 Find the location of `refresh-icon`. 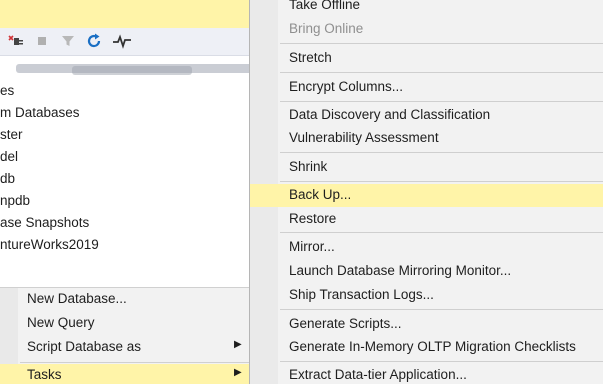

refresh-icon is located at coordinates (94, 41).